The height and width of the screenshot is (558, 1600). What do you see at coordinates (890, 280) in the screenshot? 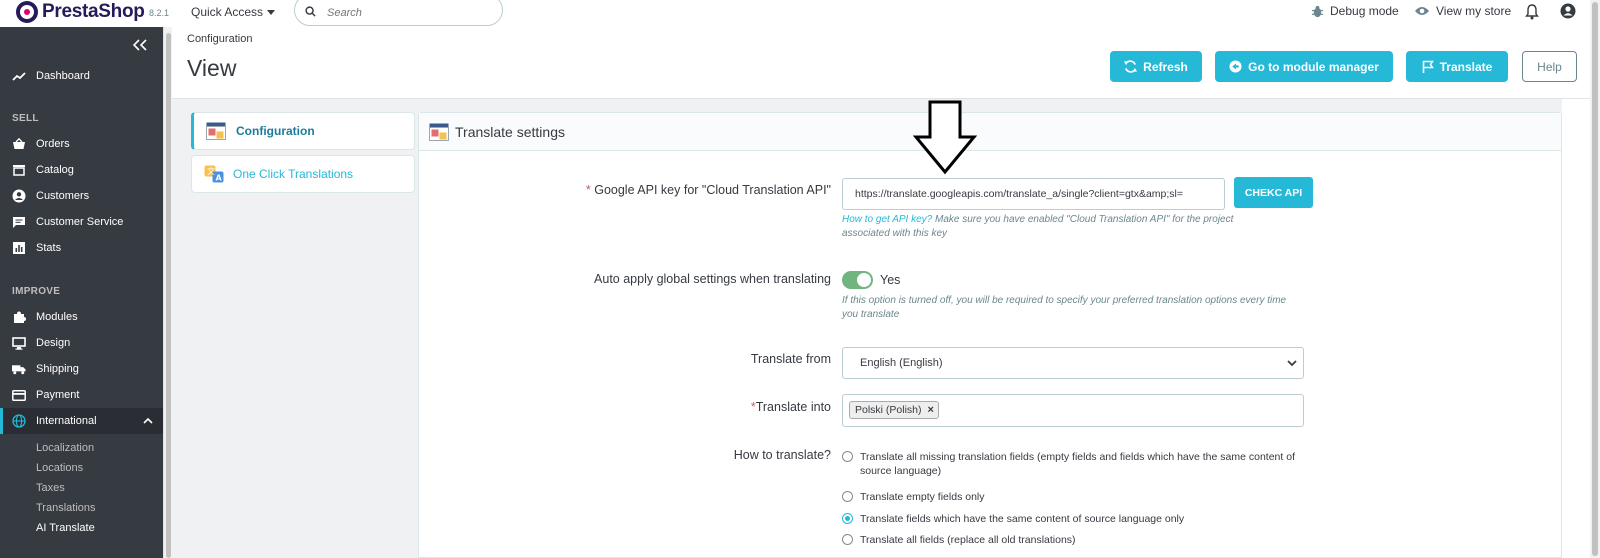
I see `auto-apply-value: Yes` at bounding box center [890, 280].